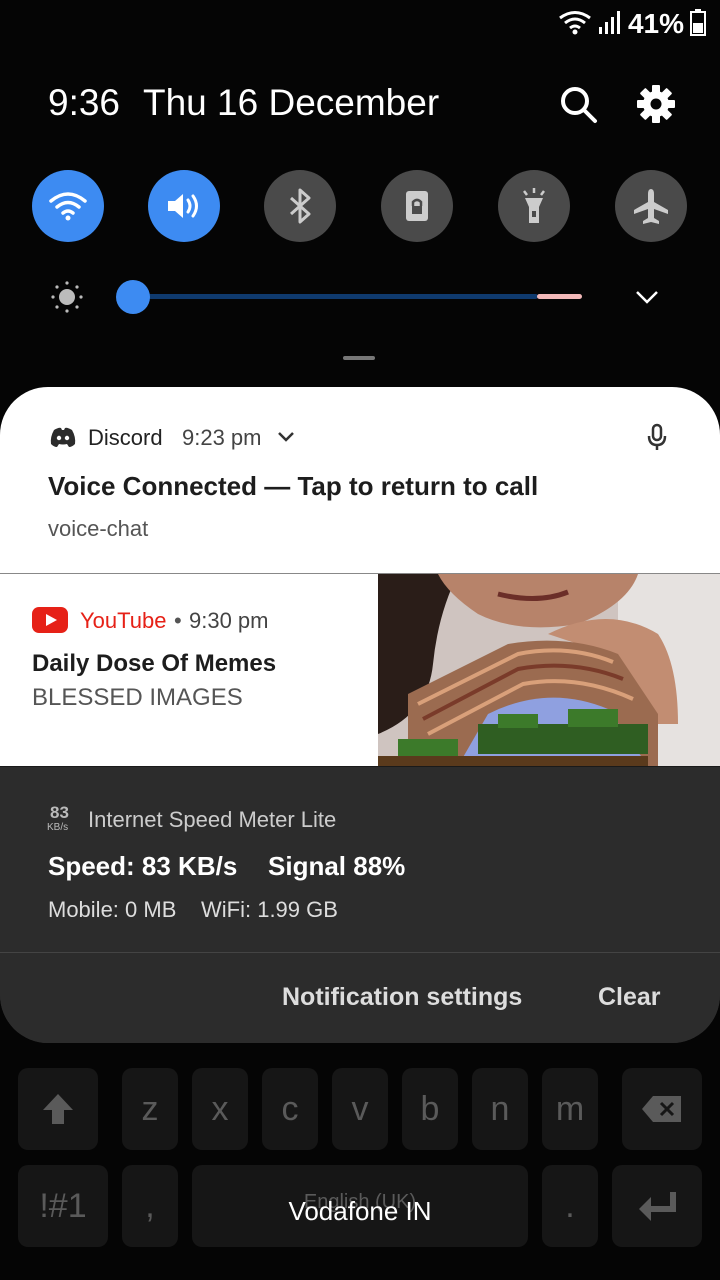 This screenshot has width=720, height=1280. What do you see at coordinates (212, 819) in the screenshot?
I see `speed-app-name: Internet Speed Meter Lite` at bounding box center [212, 819].